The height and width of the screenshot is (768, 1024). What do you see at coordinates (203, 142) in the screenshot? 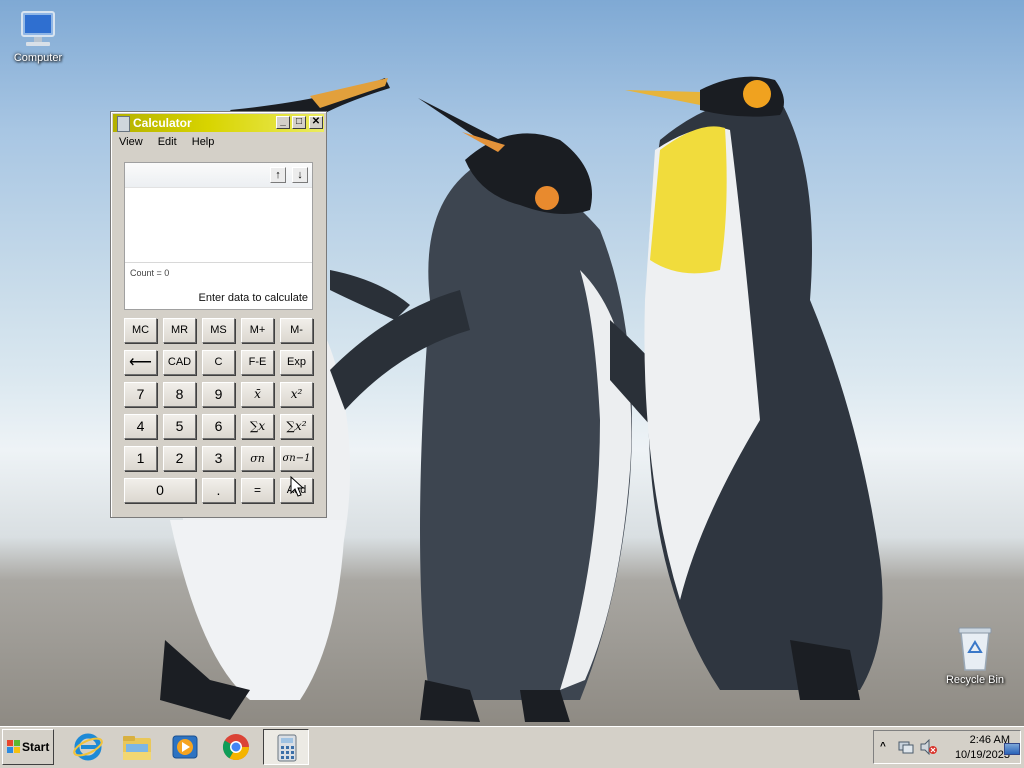
I see `menu-help: Help` at bounding box center [203, 142].